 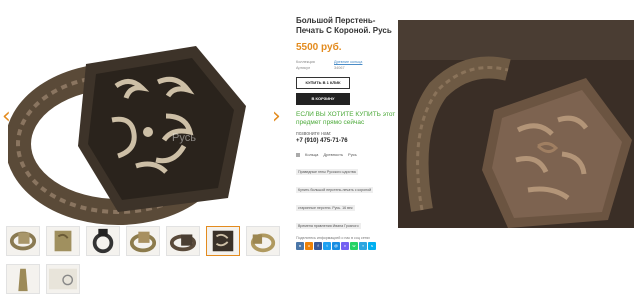 I want to click on watermark: Русь, so click(x=184, y=138).